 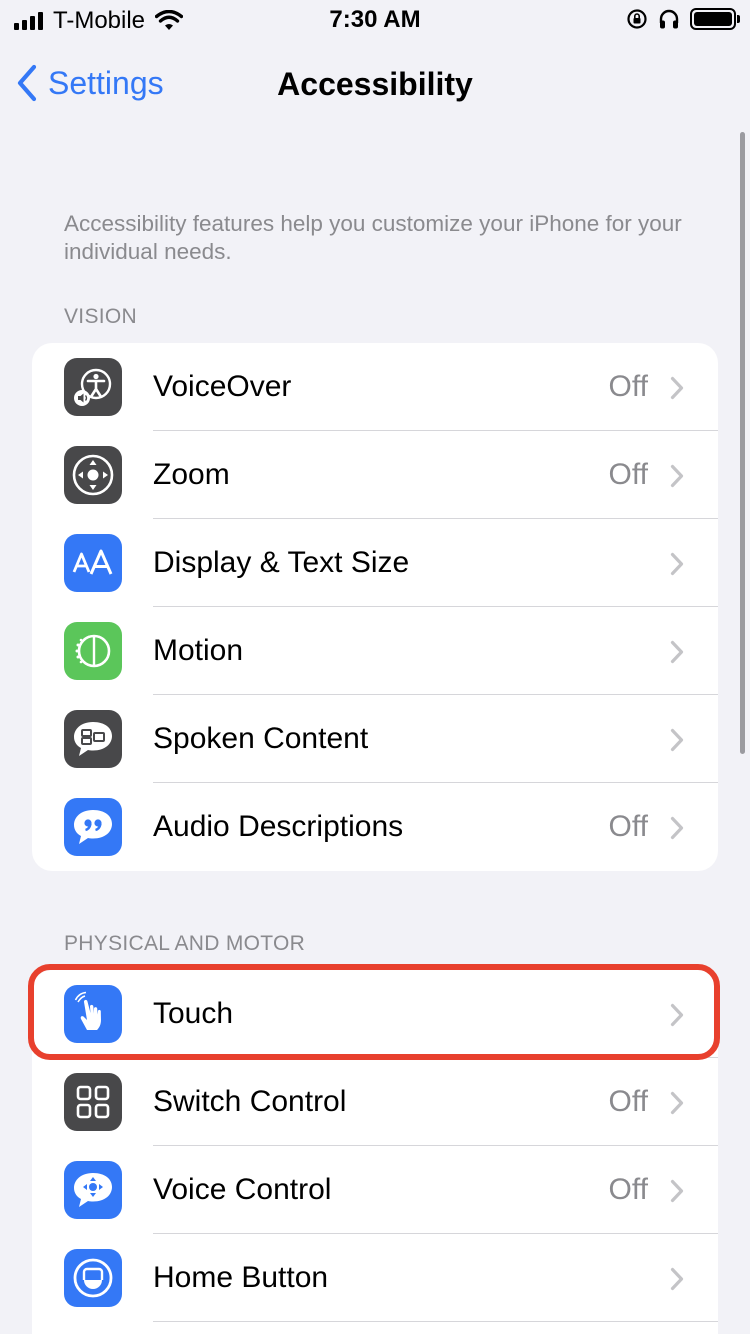 What do you see at coordinates (375, 387) in the screenshot?
I see `row-voiceover: VoiceOver Off` at bounding box center [375, 387].